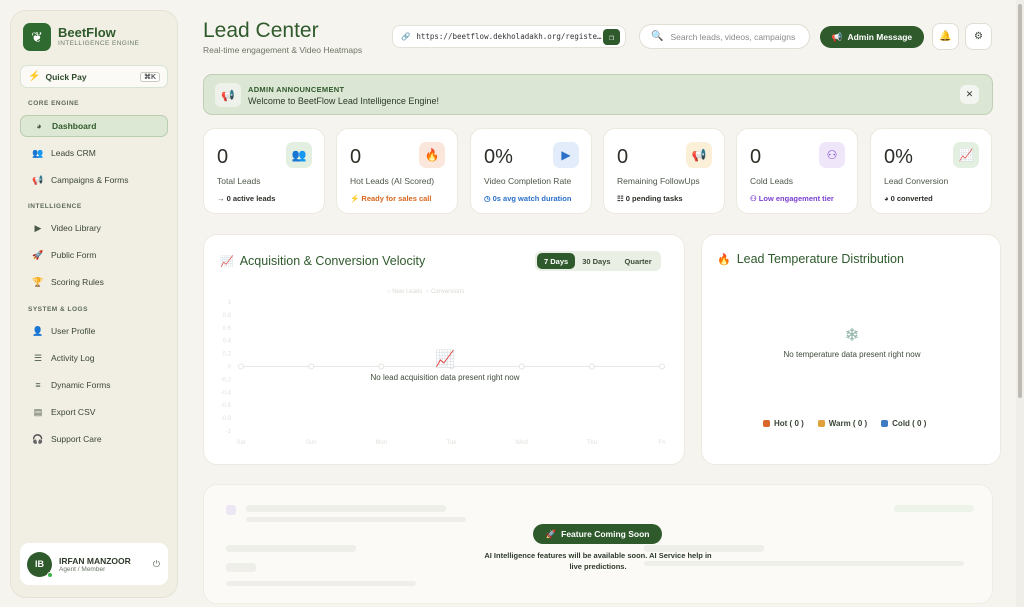 The width and height of the screenshot is (1024, 607). What do you see at coordinates (230, 303) in the screenshot?
I see `y-tick-label: 1` at bounding box center [230, 303].